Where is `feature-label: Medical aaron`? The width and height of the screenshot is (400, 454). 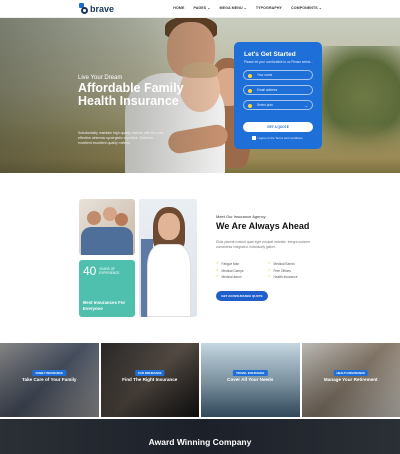 feature-label: Medical aaron is located at coordinates (231, 277).